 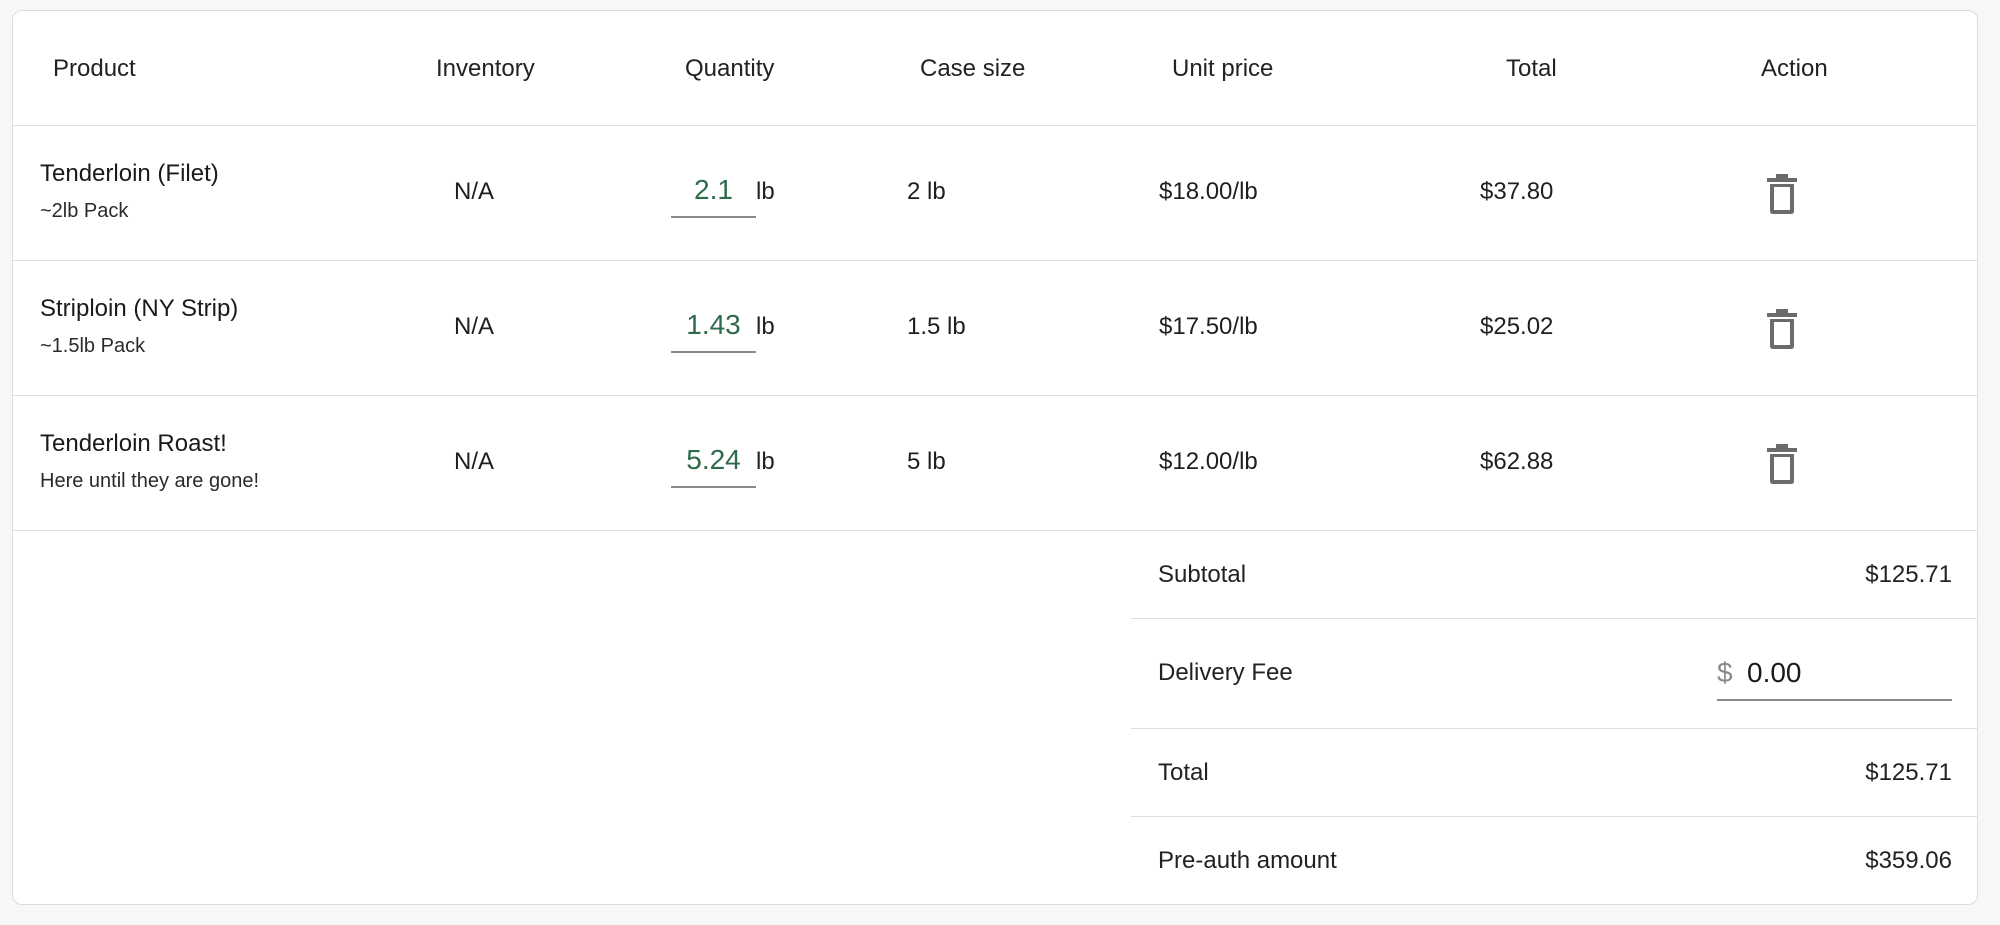 I want to click on delivery-fee-input, so click(x=1847, y=673).